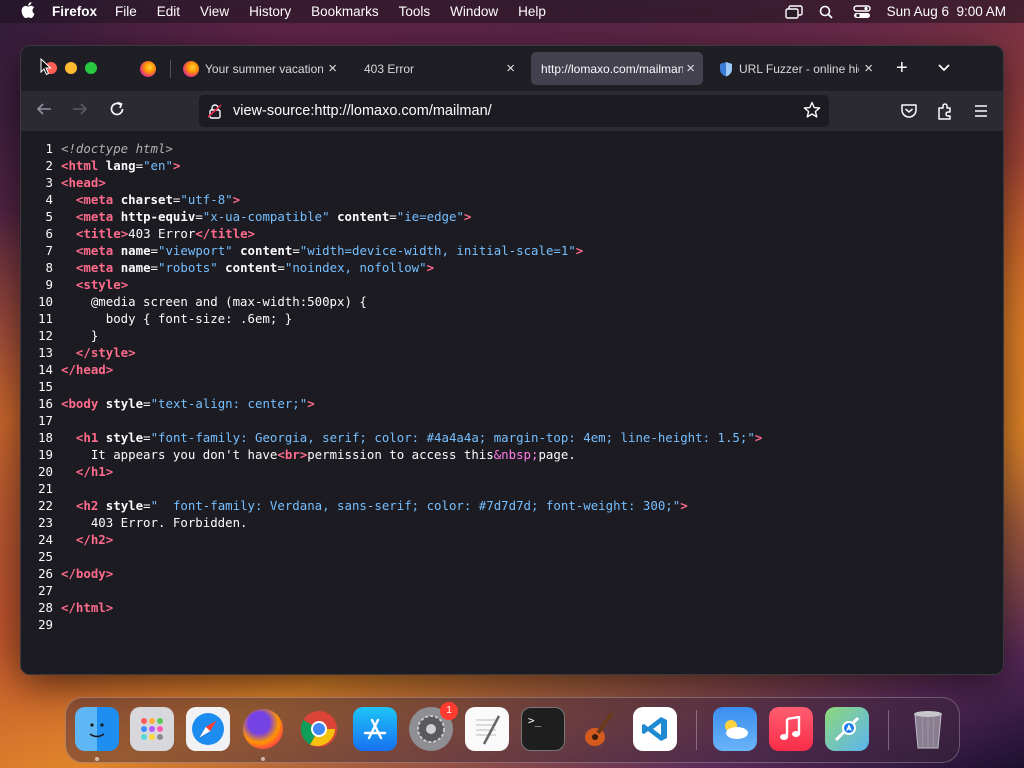 The width and height of the screenshot is (1024, 768). Describe the element at coordinates (726, 68) in the screenshot. I see `shield-favicon-icon` at that location.